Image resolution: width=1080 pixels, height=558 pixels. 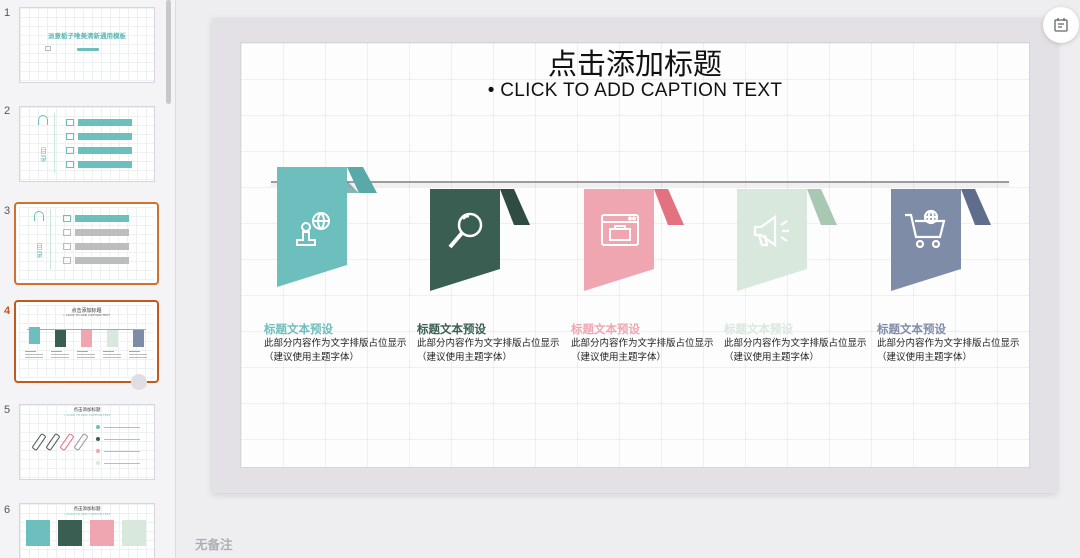 What do you see at coordinates (313, 229) in the screenshot?
I see `stamp-globe-icon` at bounding box center [313, 229].